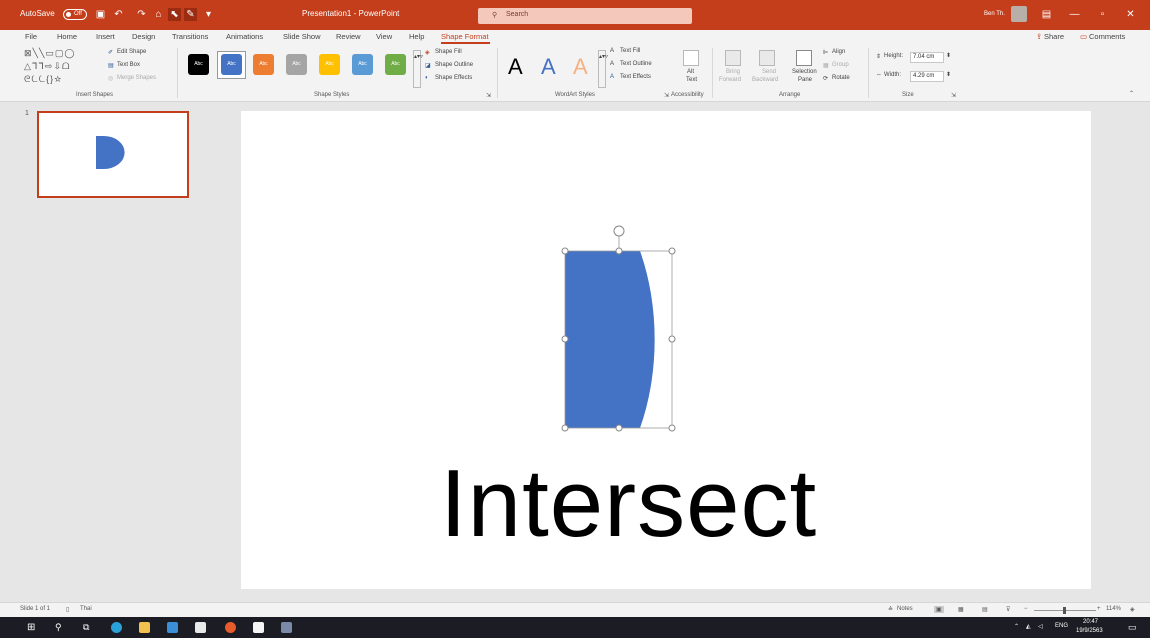 The image size is (1150, 638). Describe the element at coordinates (1028, 626) in the screenshot. I see `network-icon: ◭` at that location.